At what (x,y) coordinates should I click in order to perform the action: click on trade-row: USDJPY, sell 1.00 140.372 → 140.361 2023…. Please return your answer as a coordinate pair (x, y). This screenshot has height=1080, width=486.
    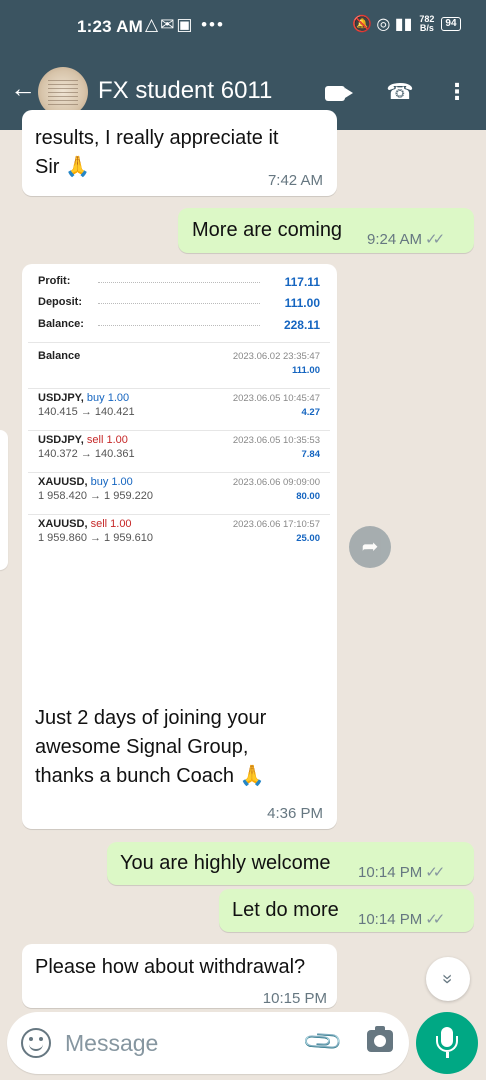
    Looking at the image, I should click on (179, 454).